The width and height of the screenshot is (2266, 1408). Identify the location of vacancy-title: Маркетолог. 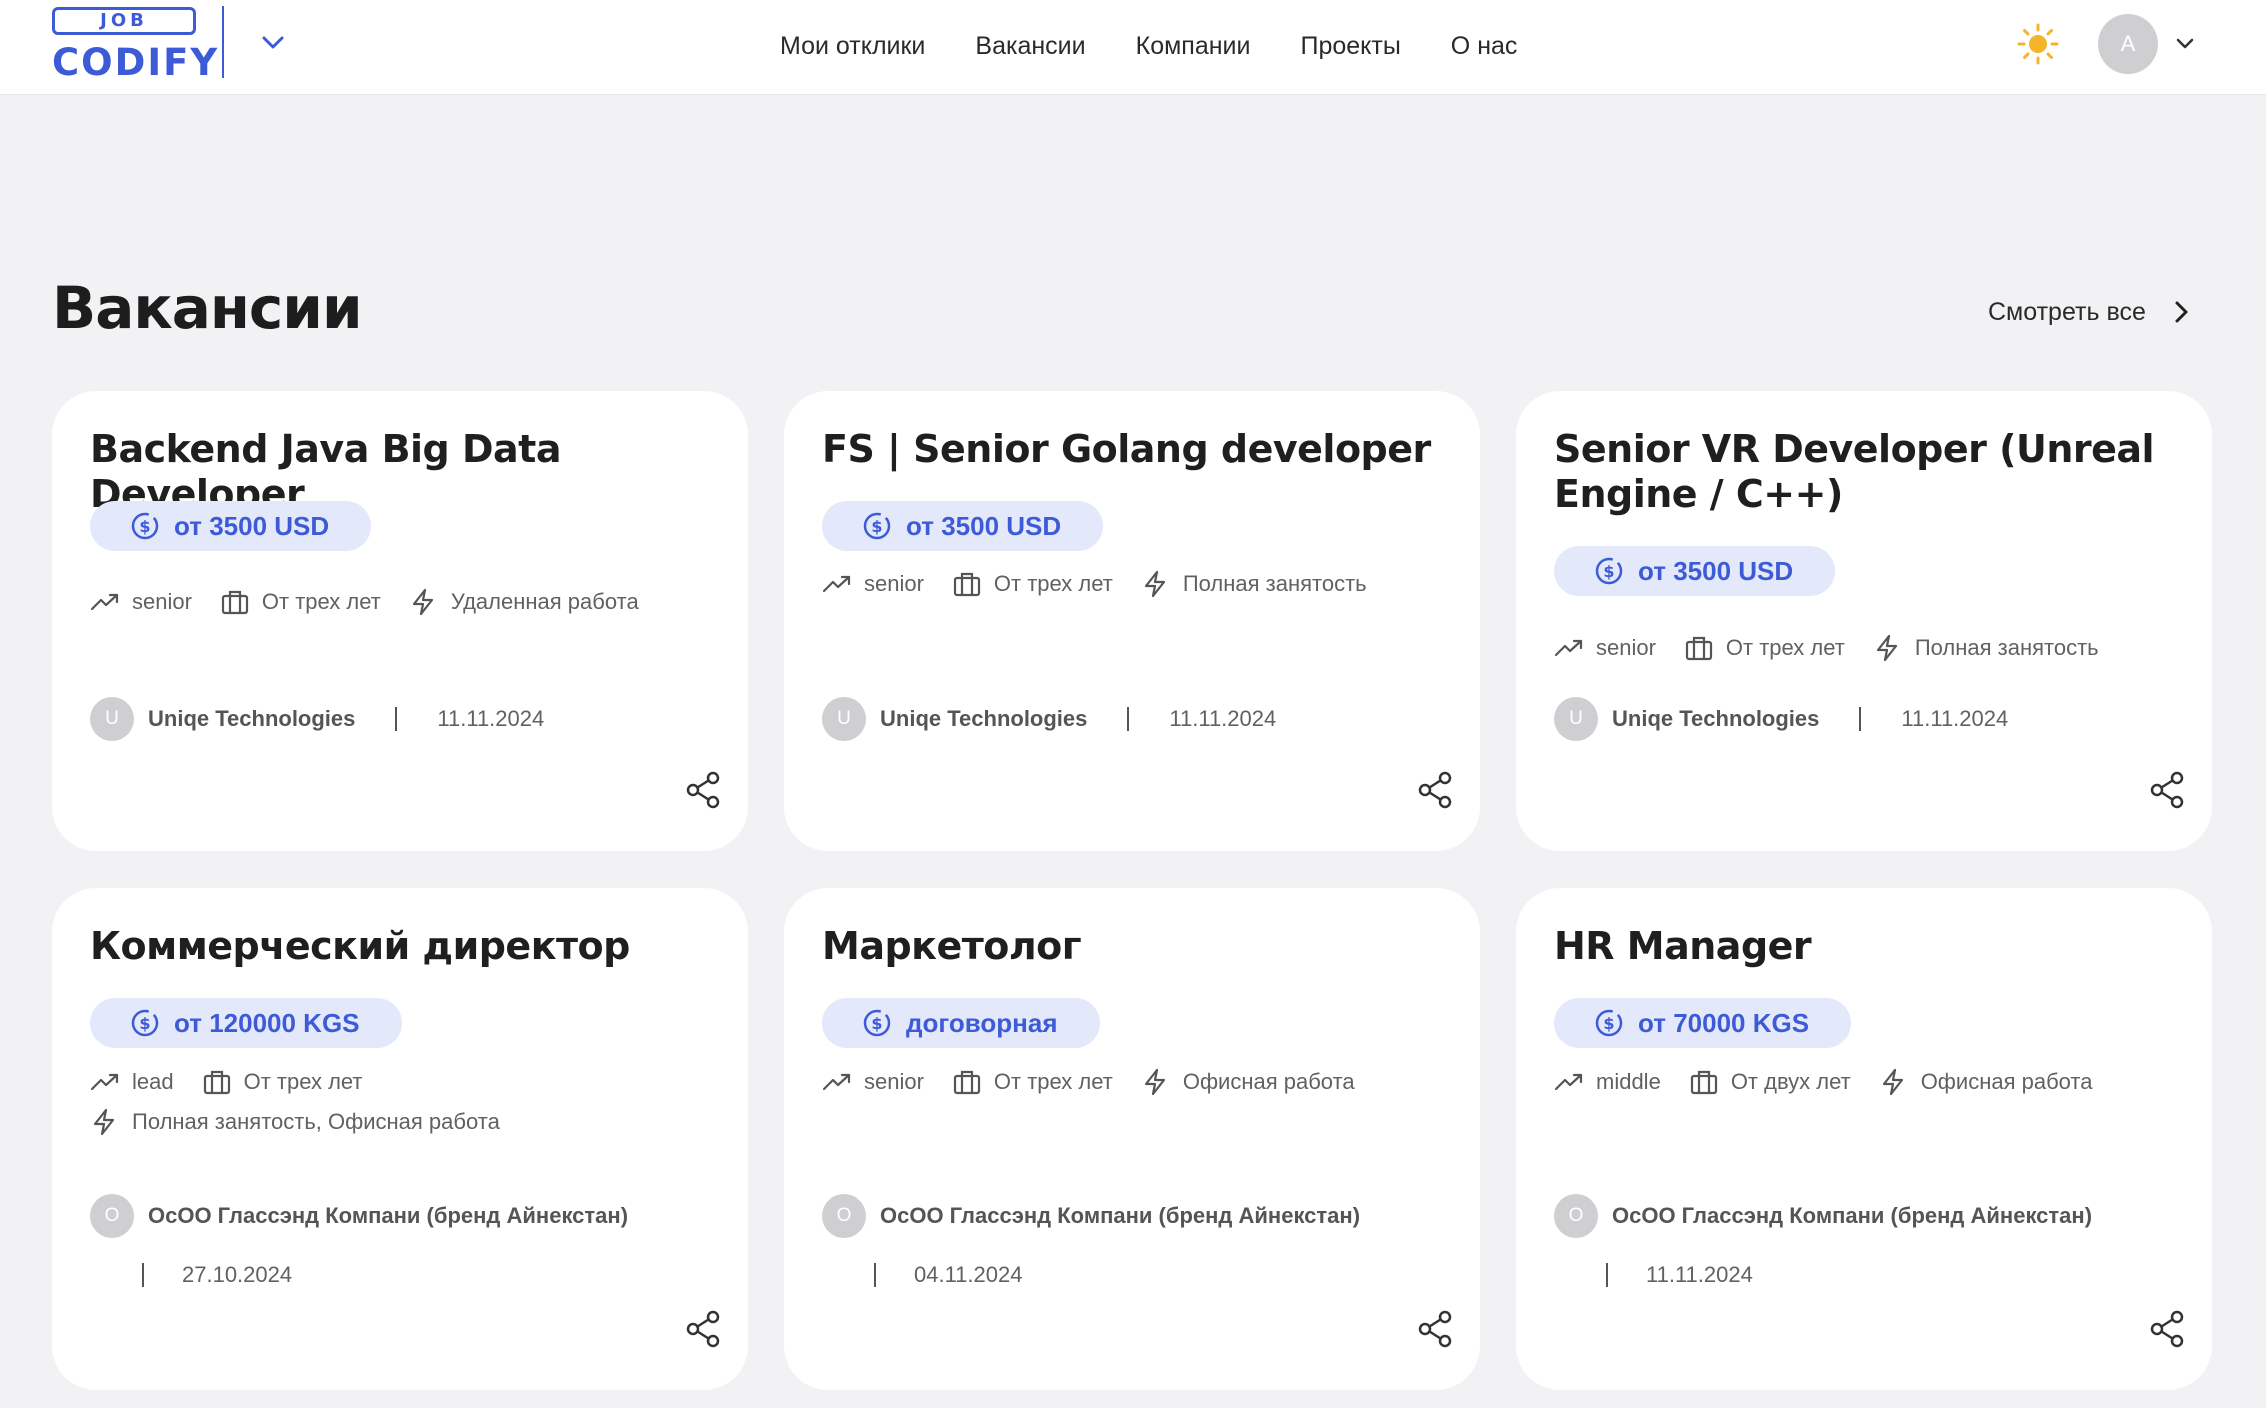
(1137, 946).